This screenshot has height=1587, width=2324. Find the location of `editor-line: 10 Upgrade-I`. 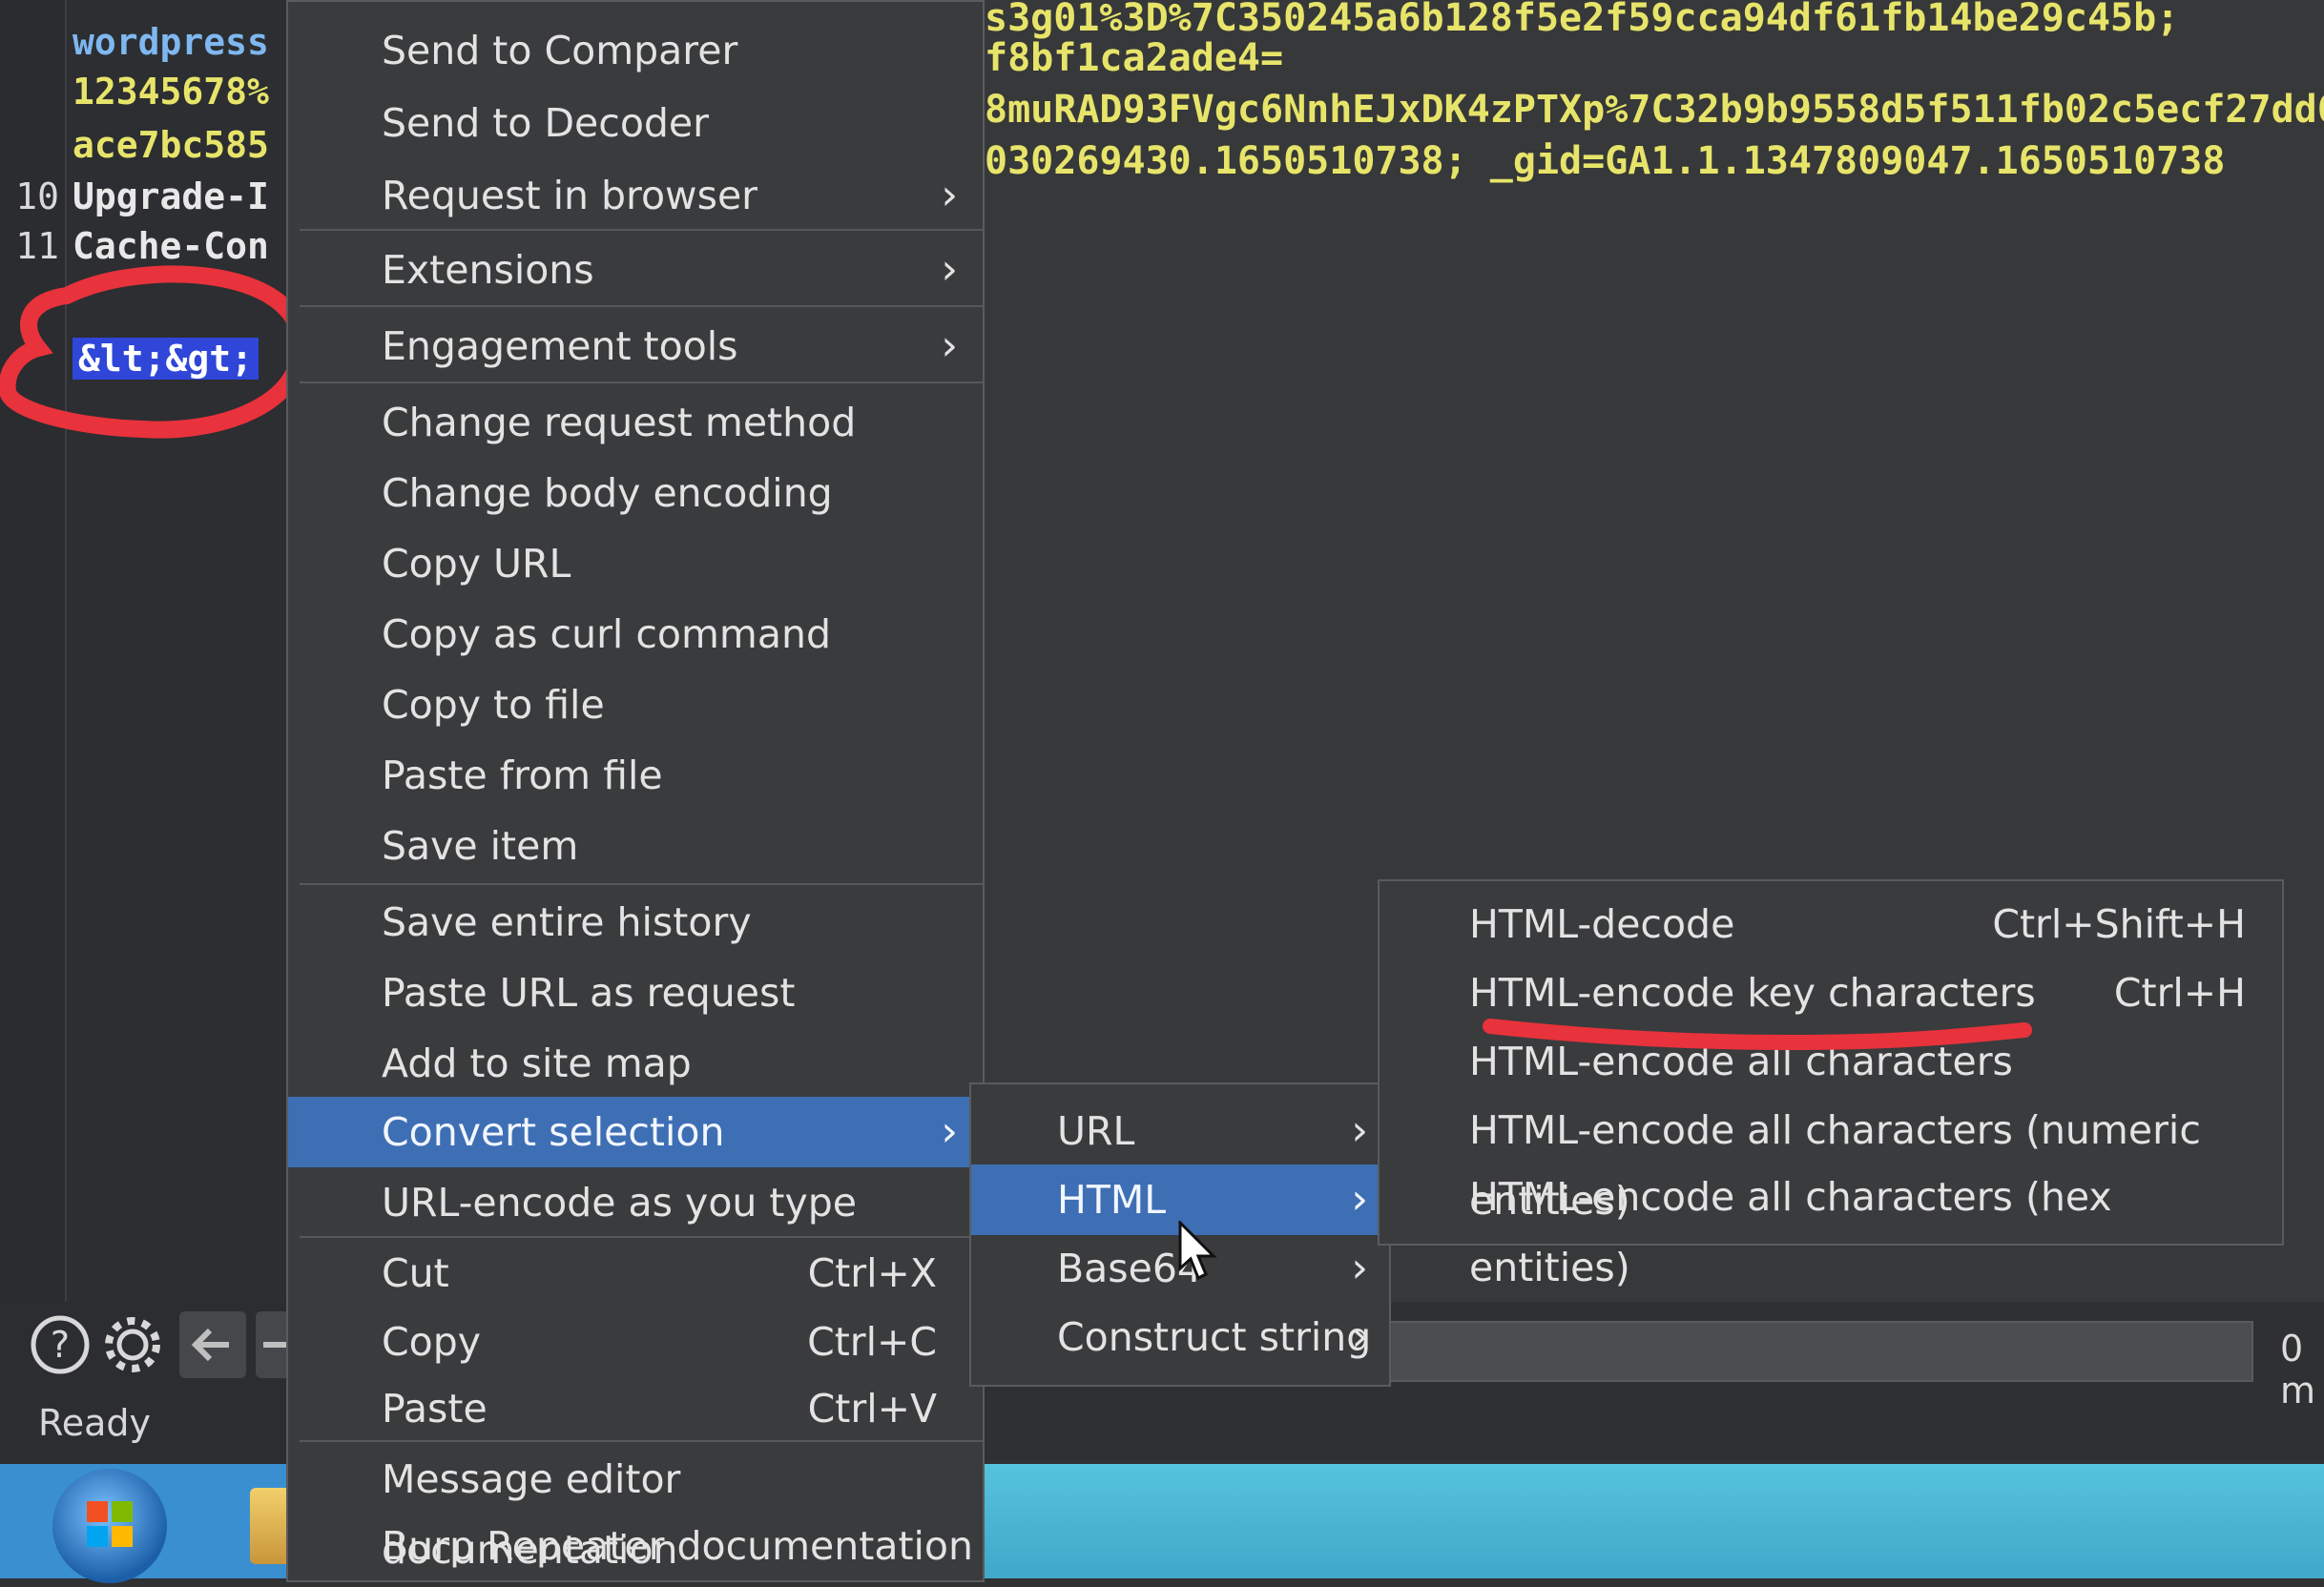

editor-line: 10 Upgrade-I is located at coordinates (143, 196).